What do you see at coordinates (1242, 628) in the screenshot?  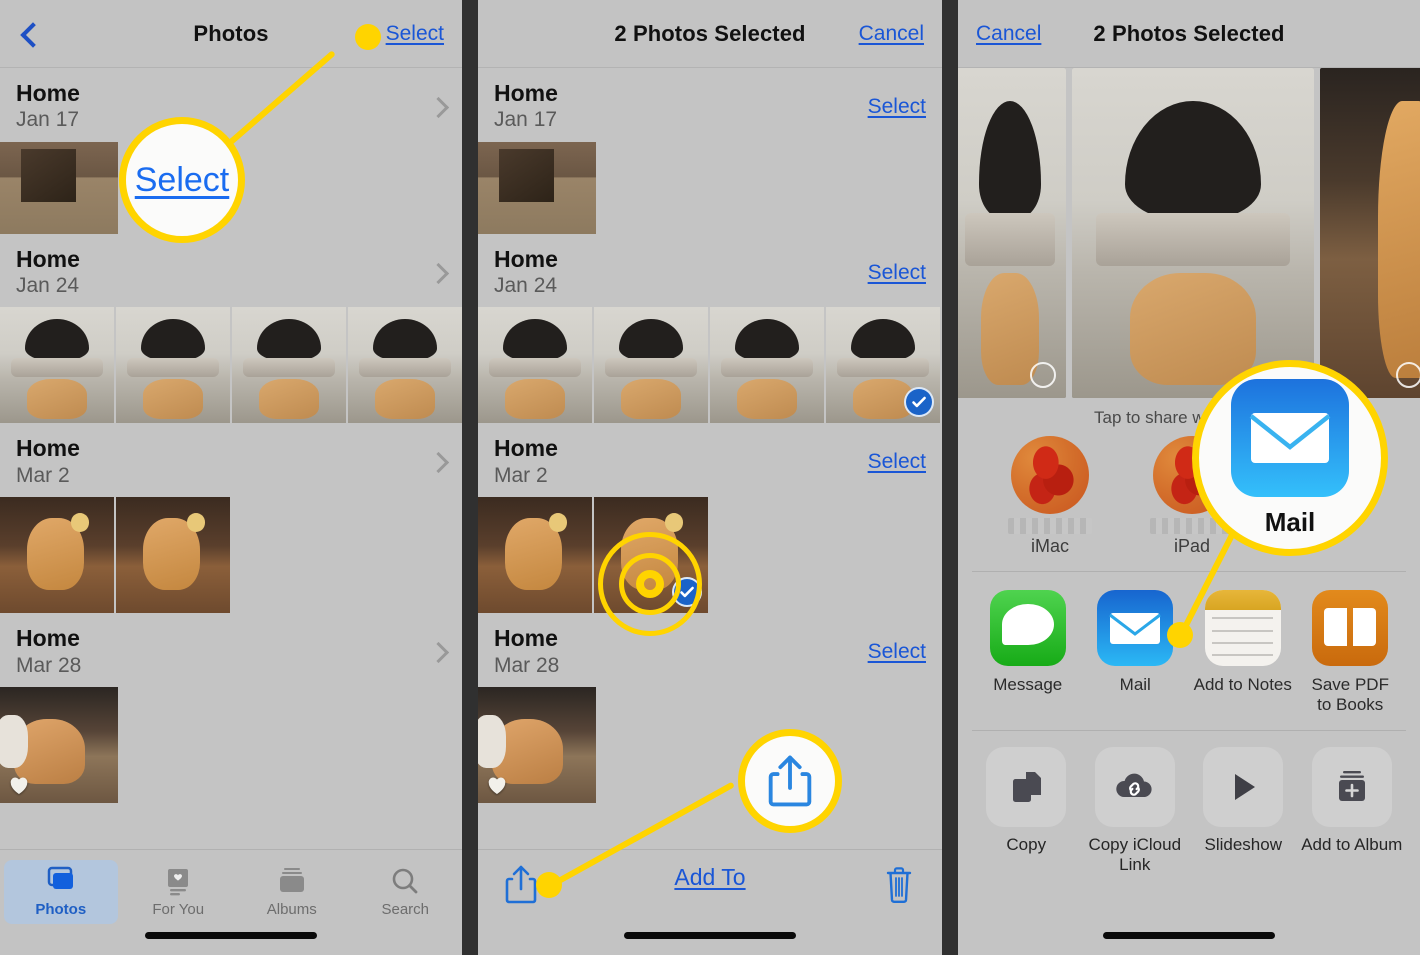 I see `notes-icon` at bounding box center [1242, 628].